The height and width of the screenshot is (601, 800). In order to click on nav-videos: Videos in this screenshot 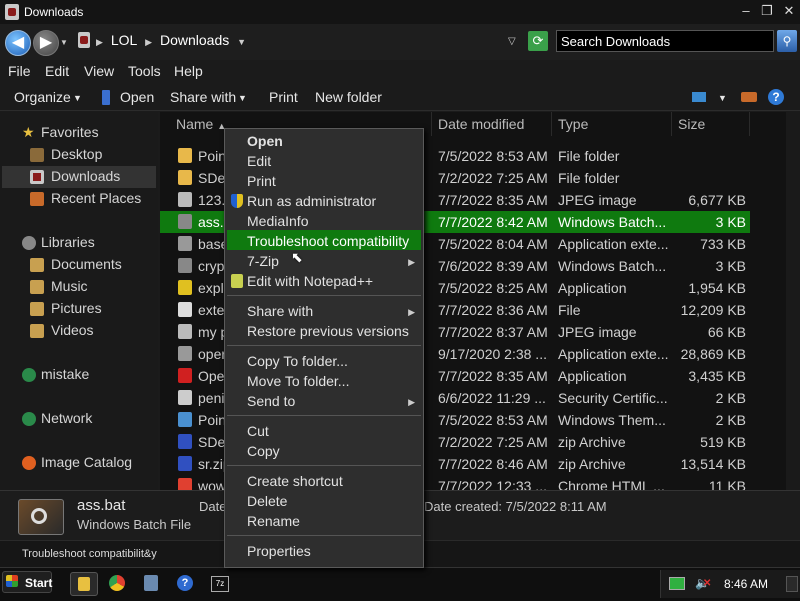, I will do `click(72, 330)`.